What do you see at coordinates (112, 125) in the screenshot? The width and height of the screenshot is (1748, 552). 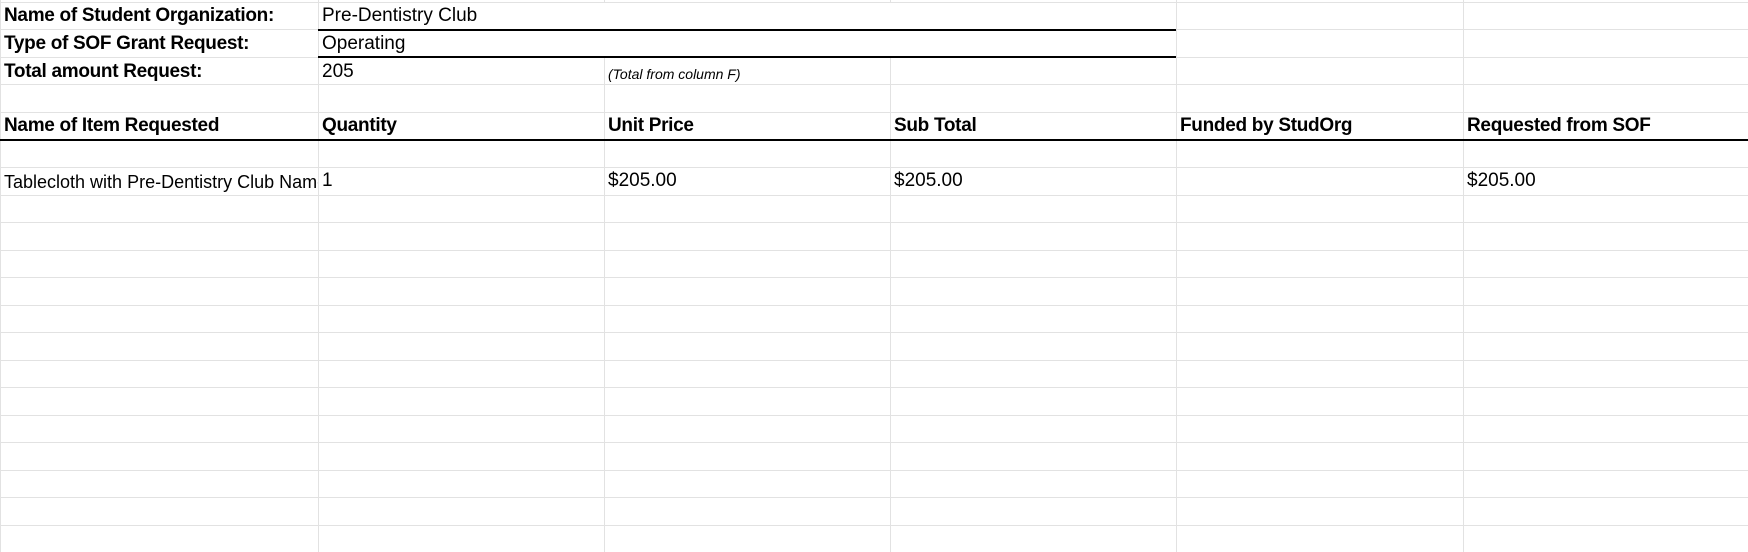 I see `header-item: Name of Item Requested` at bounding box center [112, 125].